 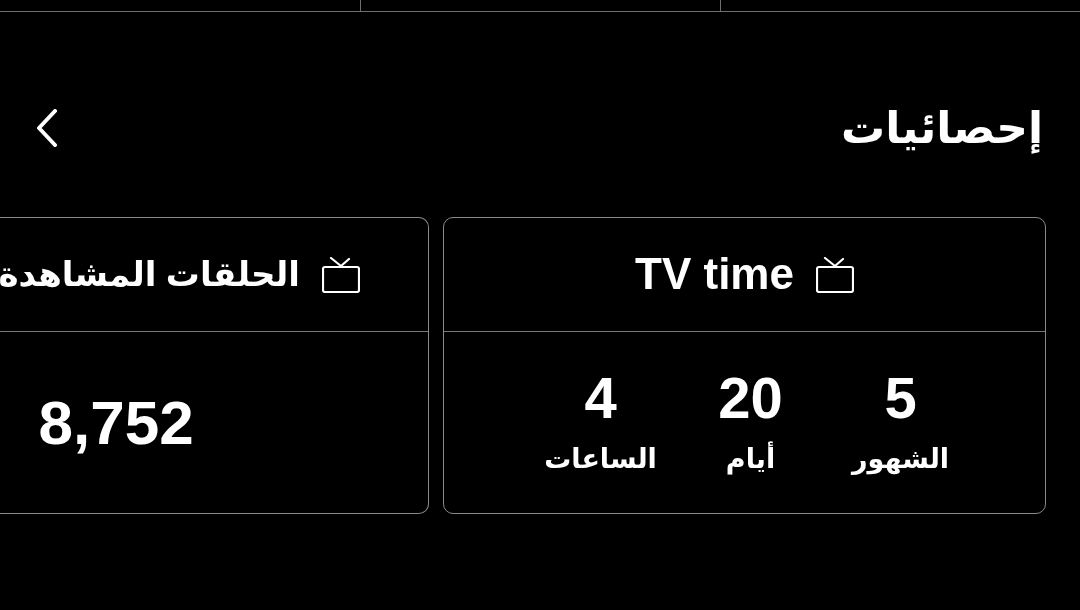 I want to click on stat-value: 20, so click(x=750, y=398).